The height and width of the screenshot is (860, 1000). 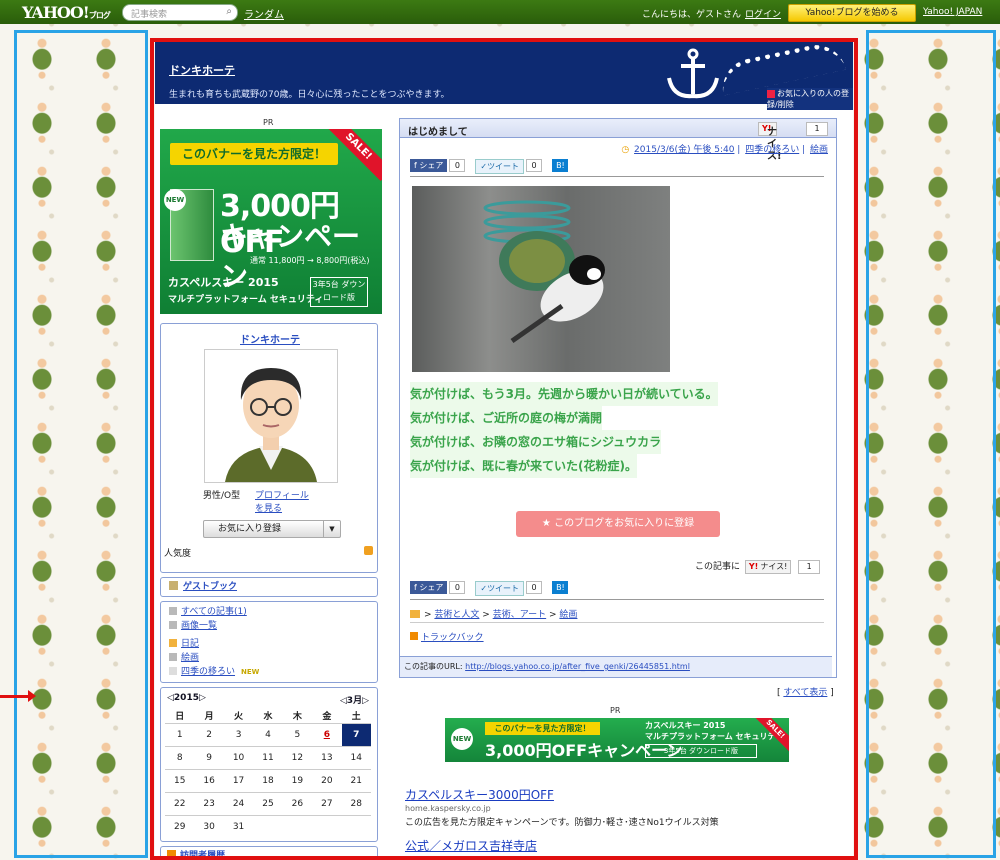 What do you see at coordinates (692, 15) in the screenshot?
I see `greeting-text: こんにちは、ゲストさん` at bounding box center [692, 15].